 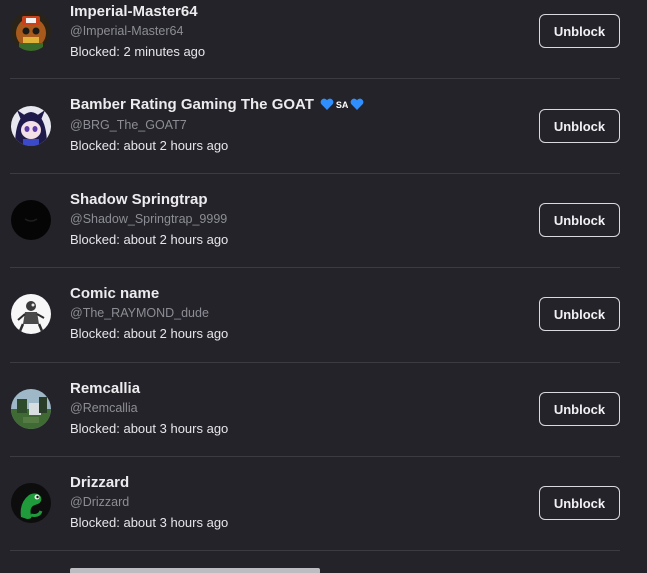 I want to click on display-name-cutoff, so click(x=195, y=570).